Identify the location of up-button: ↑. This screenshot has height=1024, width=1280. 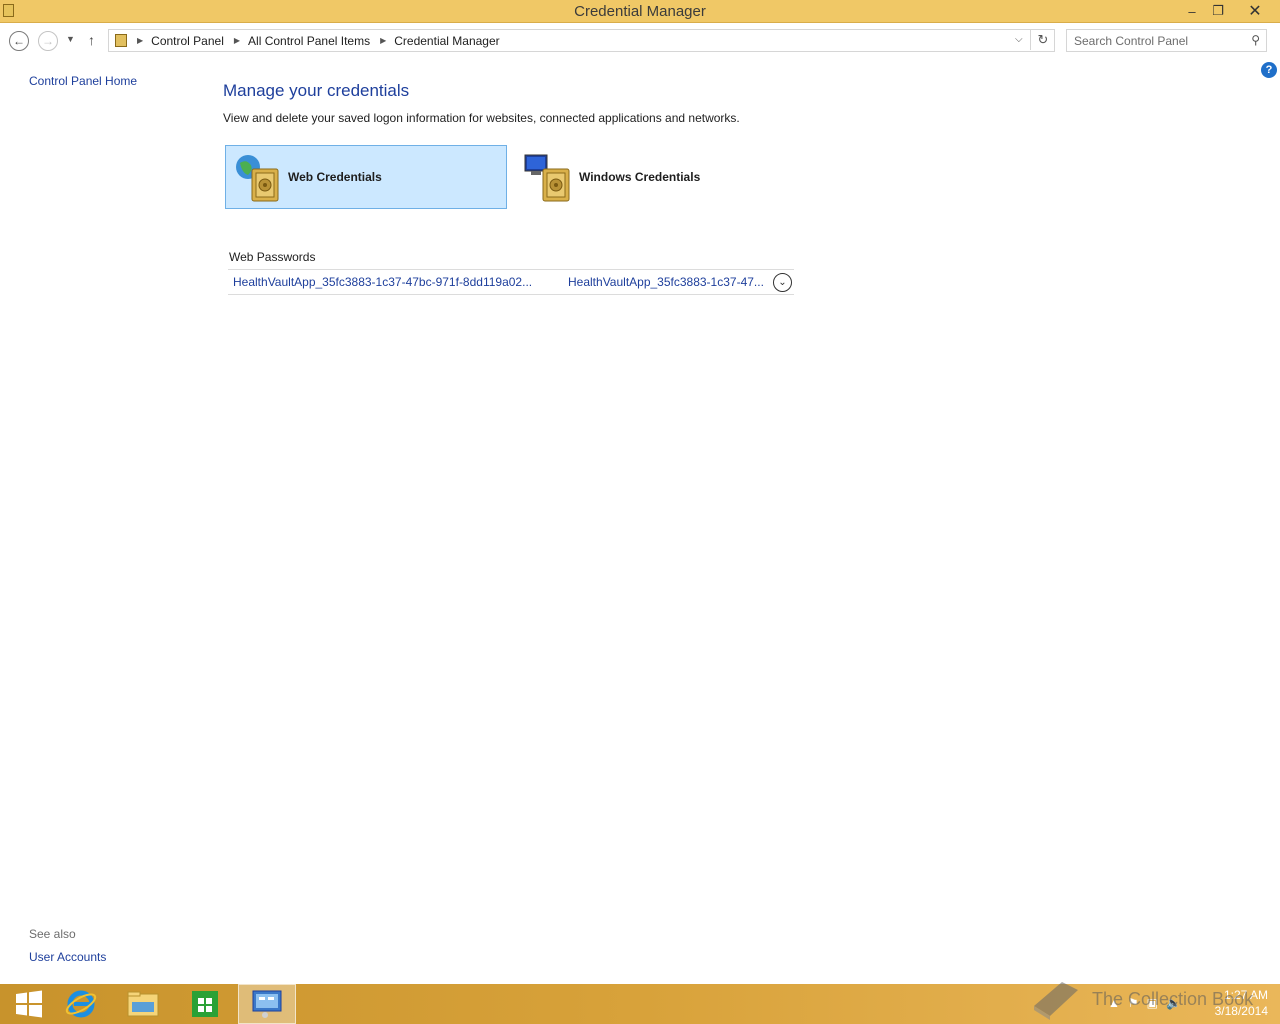
(91, 40).